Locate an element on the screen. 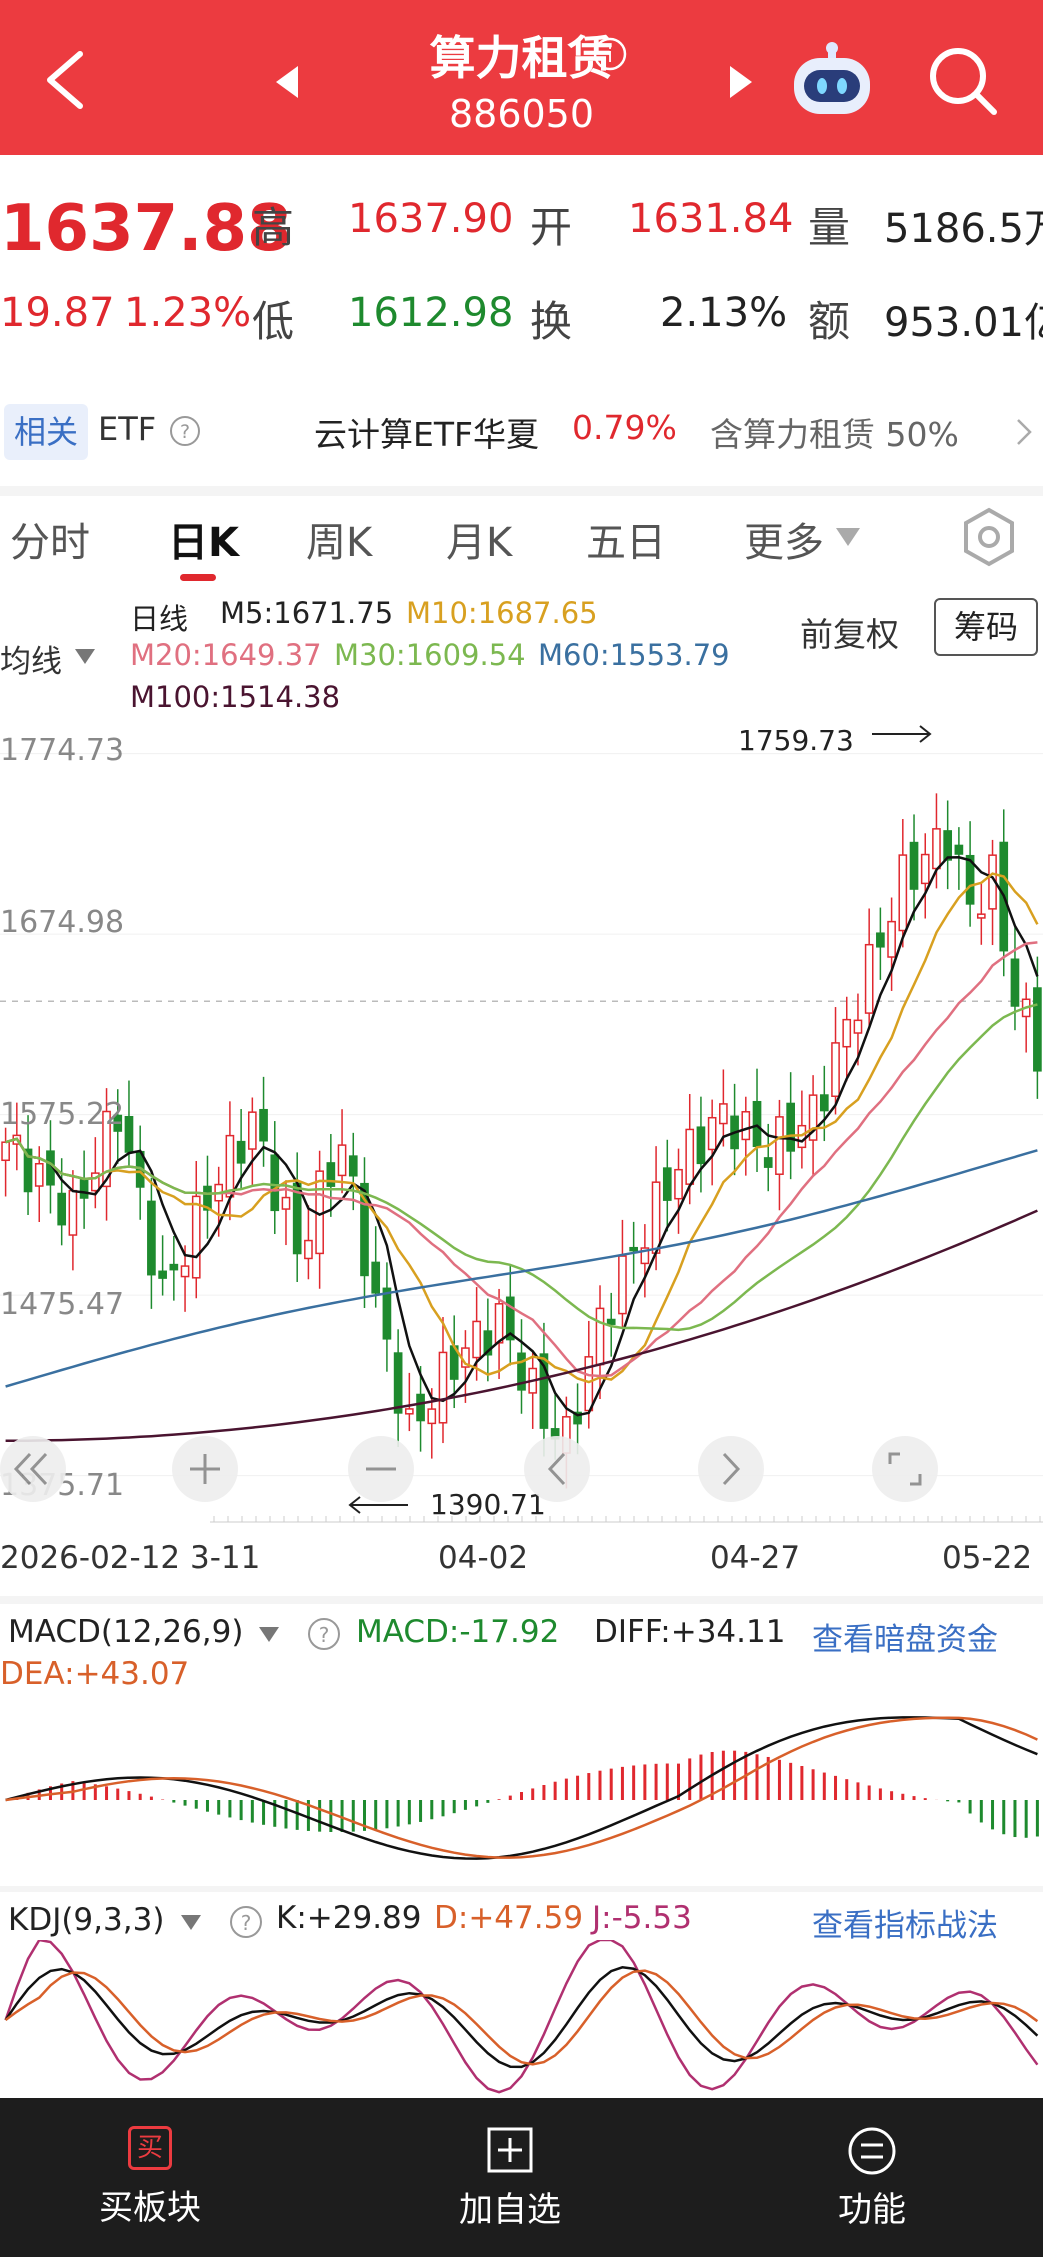 Image resolution: width=1043 pixels, height=2257 pixels. info-icon: i is located at coordinates (610, 54).